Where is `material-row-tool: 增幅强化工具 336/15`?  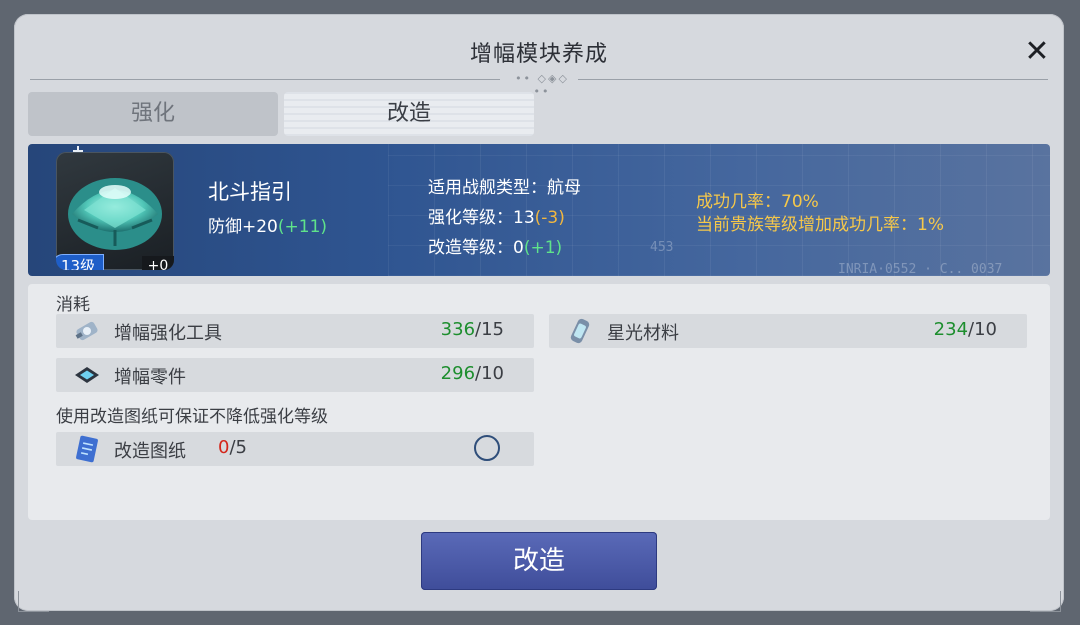
material-row-tool: 增幅强化工具 336/15 is located at coordinates (295, 331).